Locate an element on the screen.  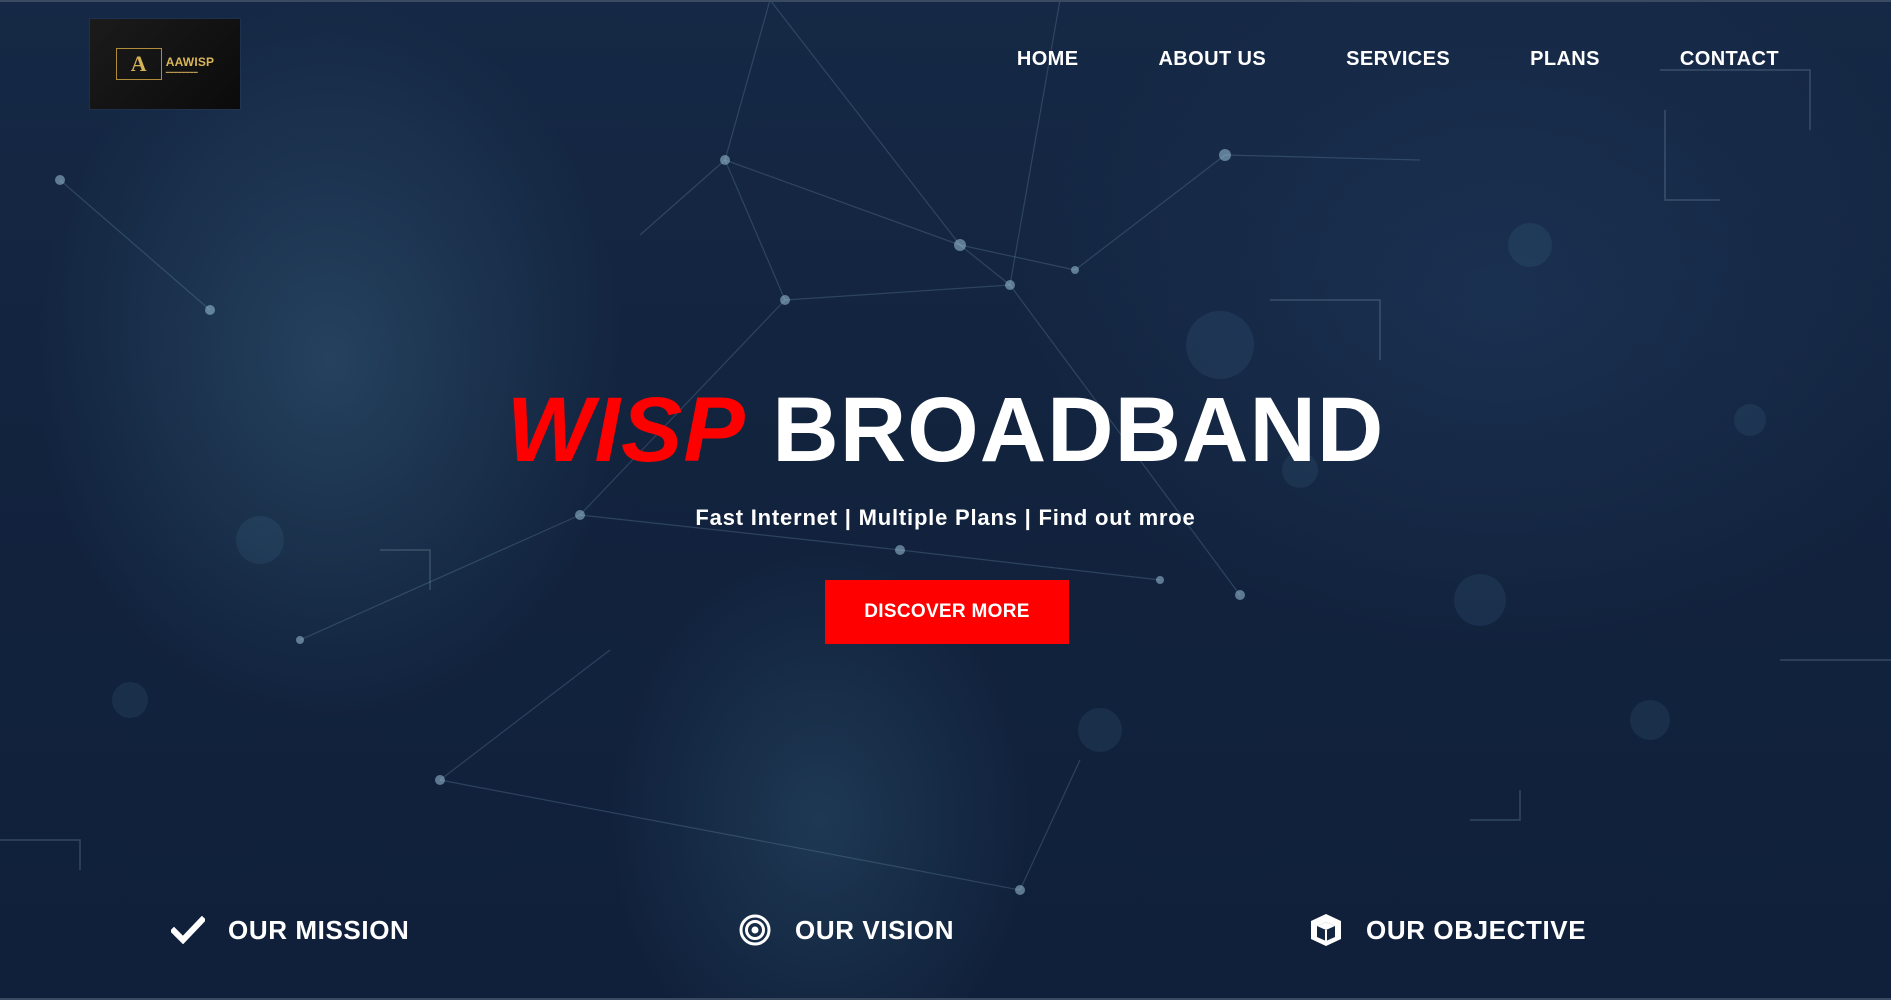
main-nav: HOME ABOUT US SERVICES PLANS CONTACT is located at coordinates (1358, 59).